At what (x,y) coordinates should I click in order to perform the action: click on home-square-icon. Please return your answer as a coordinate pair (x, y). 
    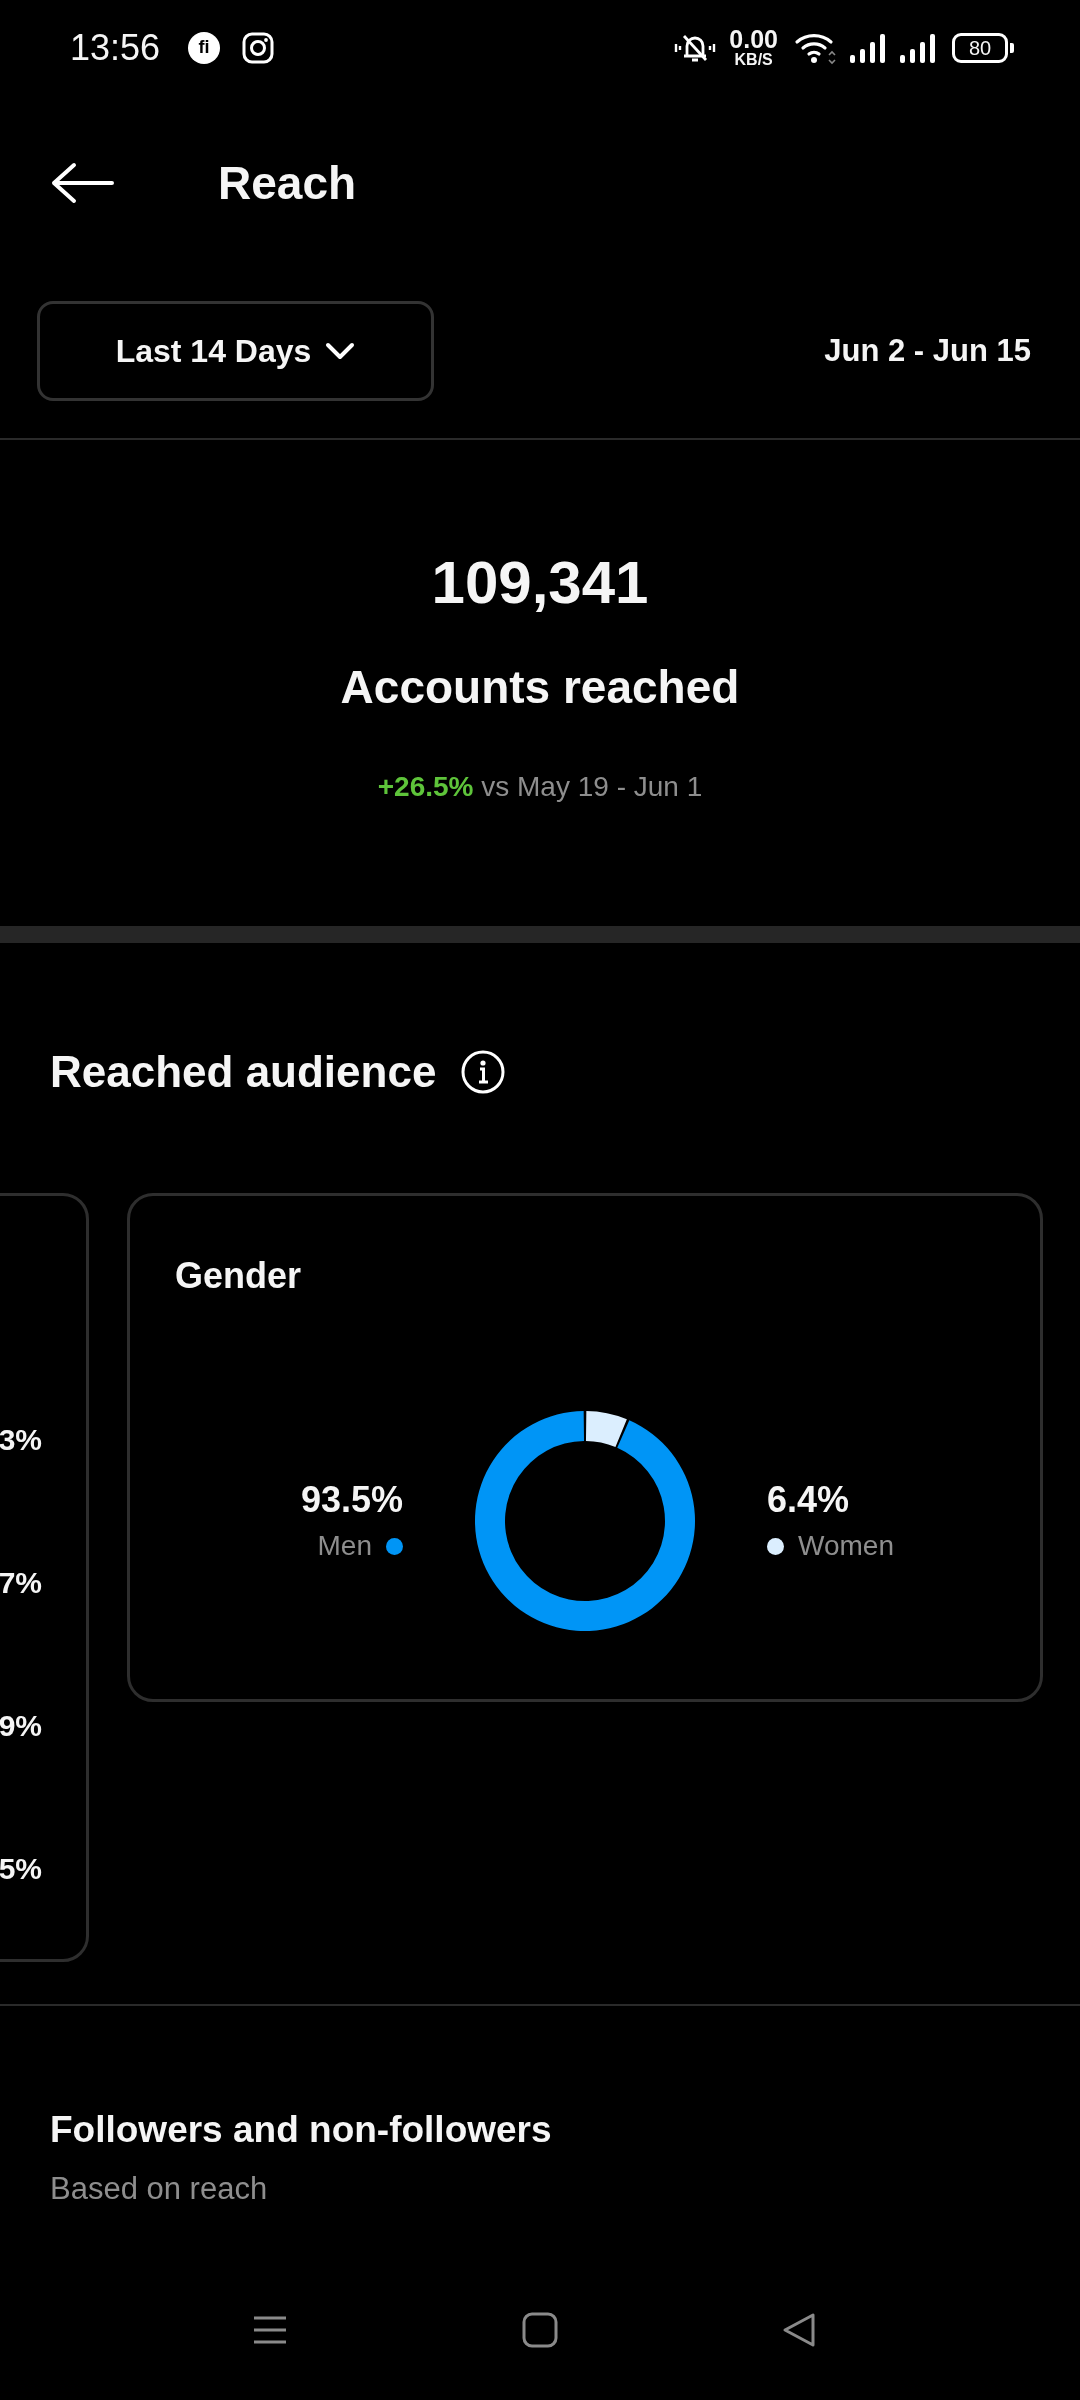
    Looking at the image, I should click on (540, 2330).